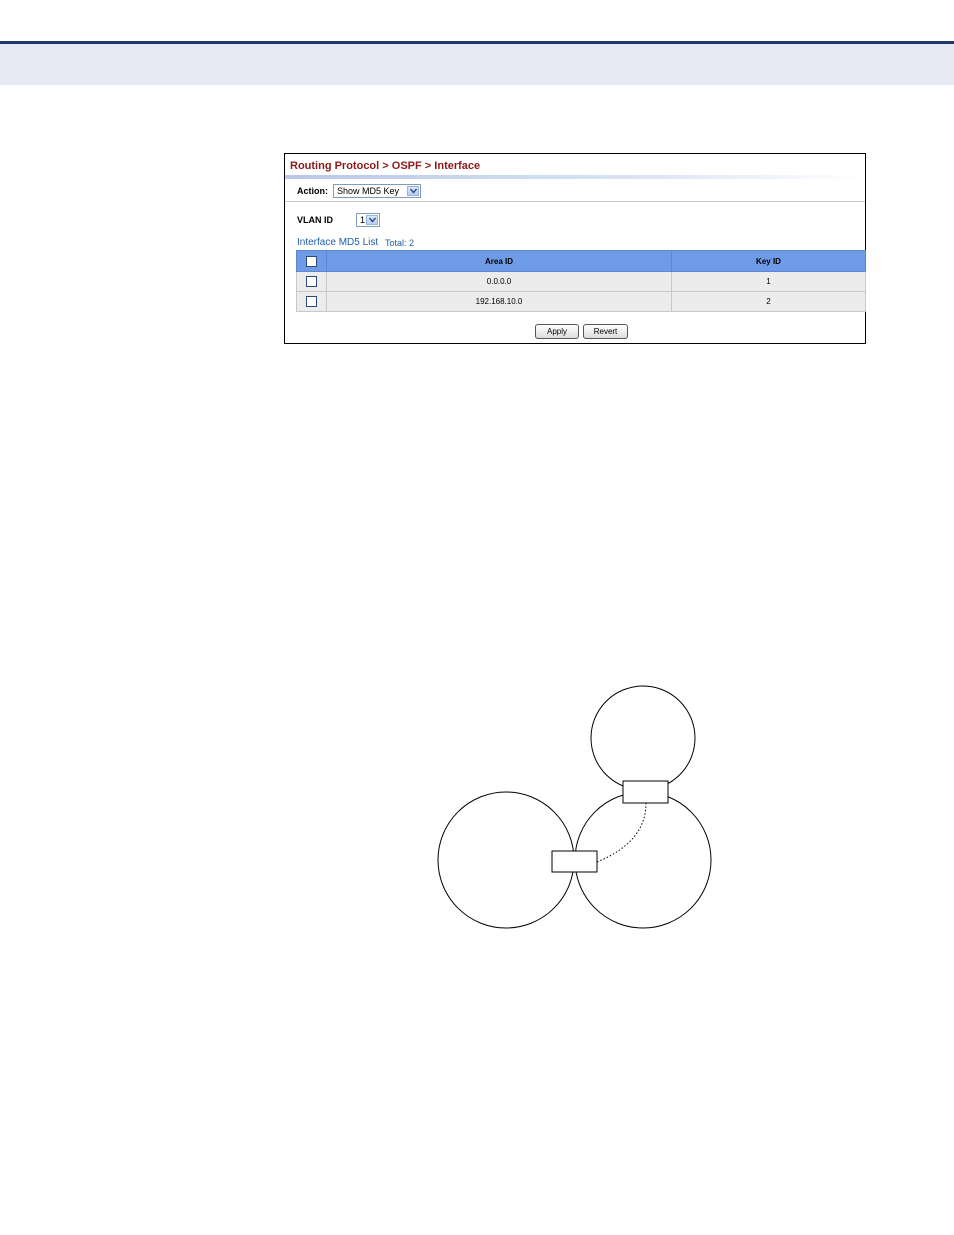 This screenshot has width=954, height=1235. What do you see at coordinates (645, 792) in the screenshot?
I see `router-box-top` at bounding box center [645, 792].